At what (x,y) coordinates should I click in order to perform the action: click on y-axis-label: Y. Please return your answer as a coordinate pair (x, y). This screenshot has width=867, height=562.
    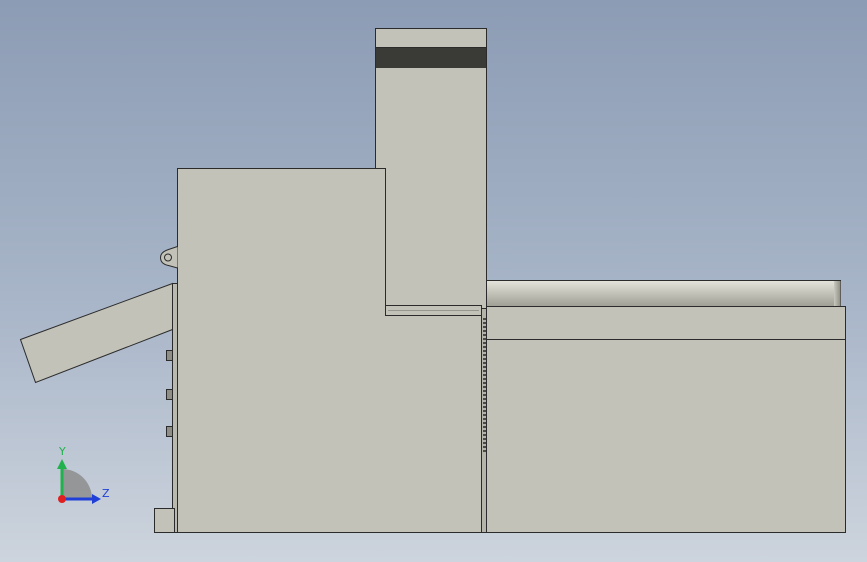
    Looking at the image, I should click on (62, 451).